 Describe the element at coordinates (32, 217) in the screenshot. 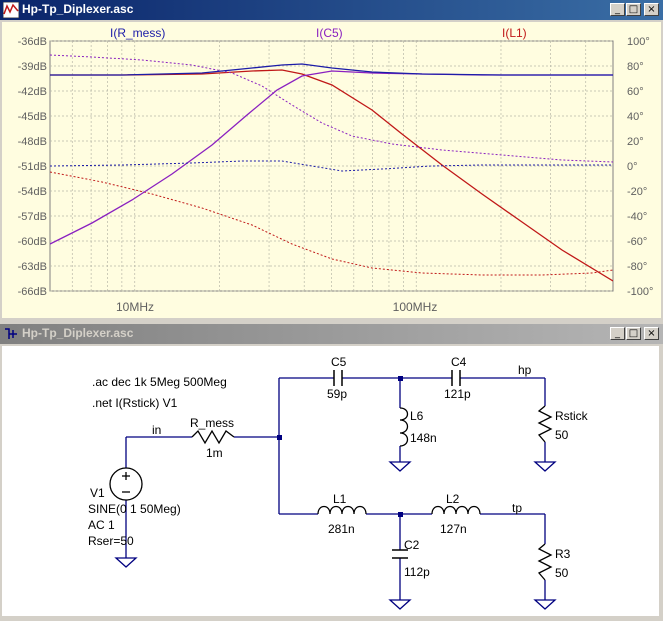

I see `left-axis-tick-label: -57dB` at that location.